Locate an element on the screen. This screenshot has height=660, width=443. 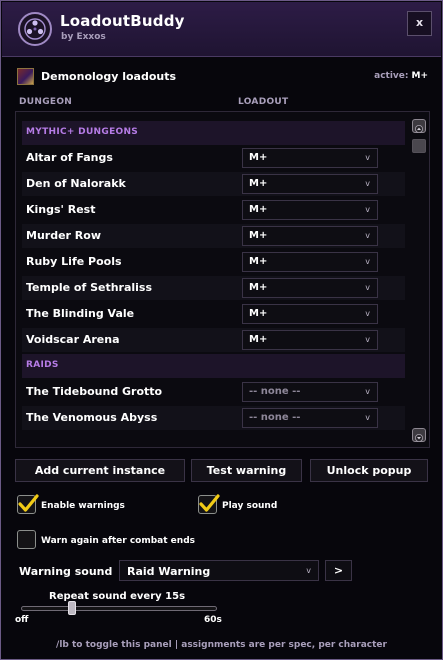
warning-sound-dropdown: Raid Warning v is located at coordinates (219, 570).